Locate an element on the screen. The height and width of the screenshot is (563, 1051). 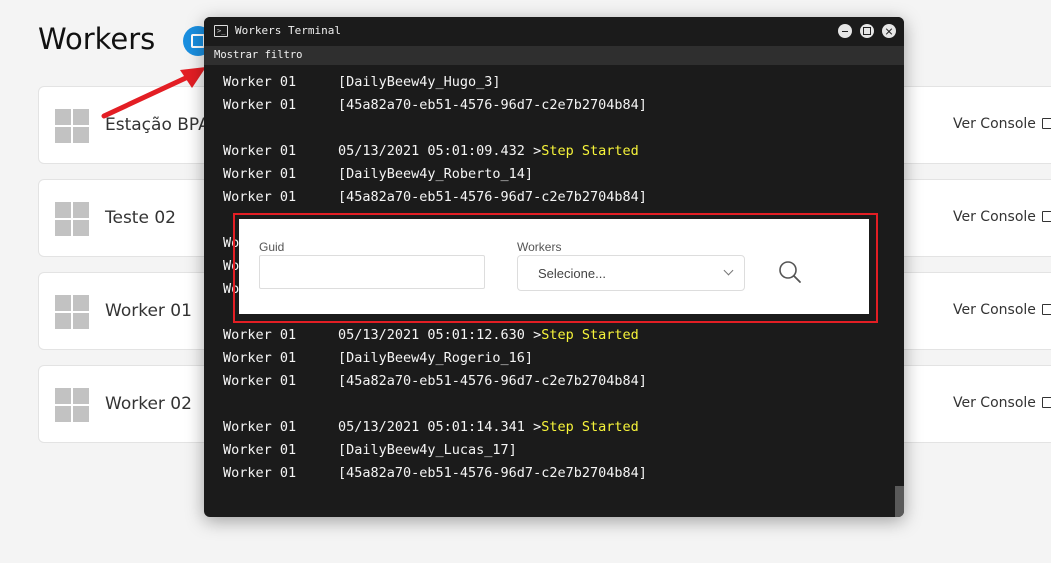
log-text: 05/13/2021 05:01:09.432 > is located at coordinates (440, 151).